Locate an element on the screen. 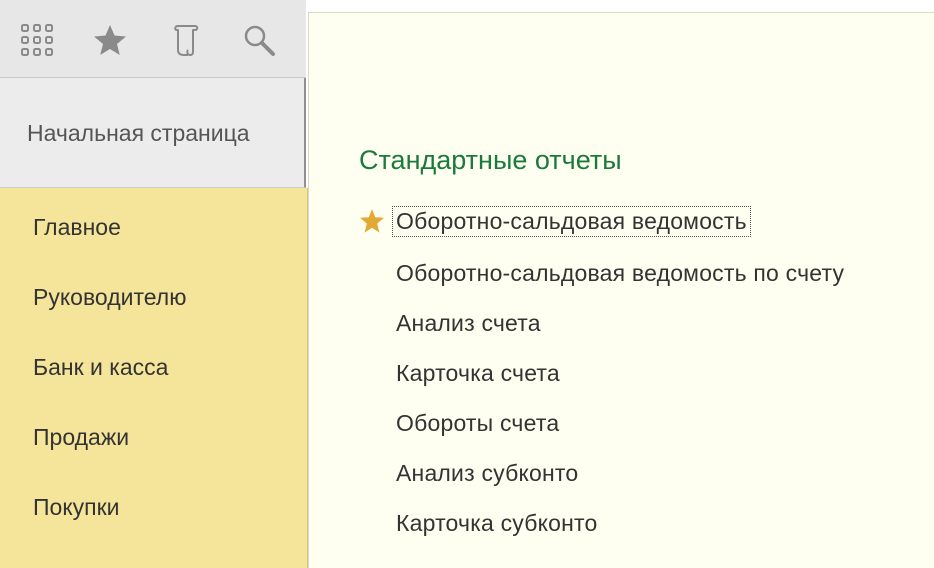 Image resolution: width=934 pixels, height=568 pixels. section-item-sales: Продажи is located at coordinates (81, 437).